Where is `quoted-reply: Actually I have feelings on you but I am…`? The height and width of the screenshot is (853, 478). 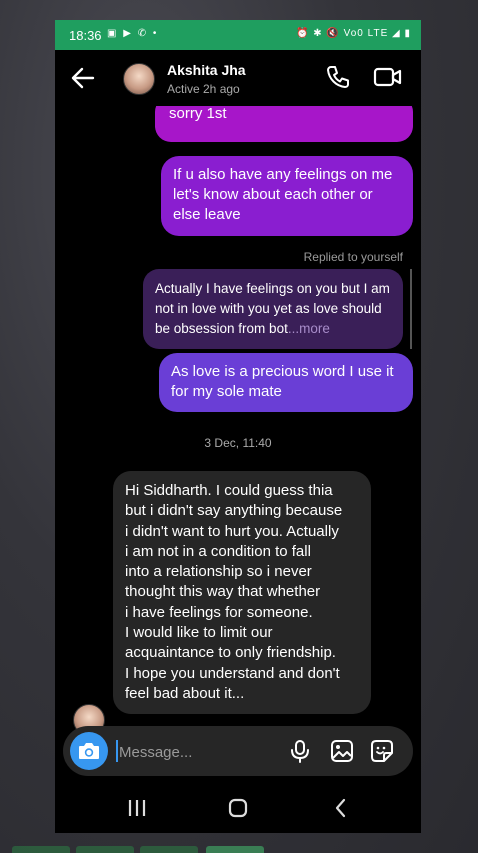 quoted-reply: Actually I have feelings on you but I am… is located at coordinates (273, 309).